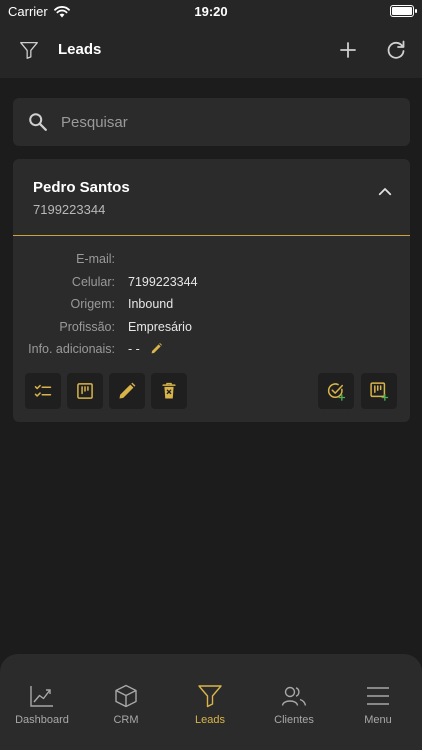 The height and width of the screenshot is (750, 422). I want to click on kanban-board-icon, so click(85, 391).